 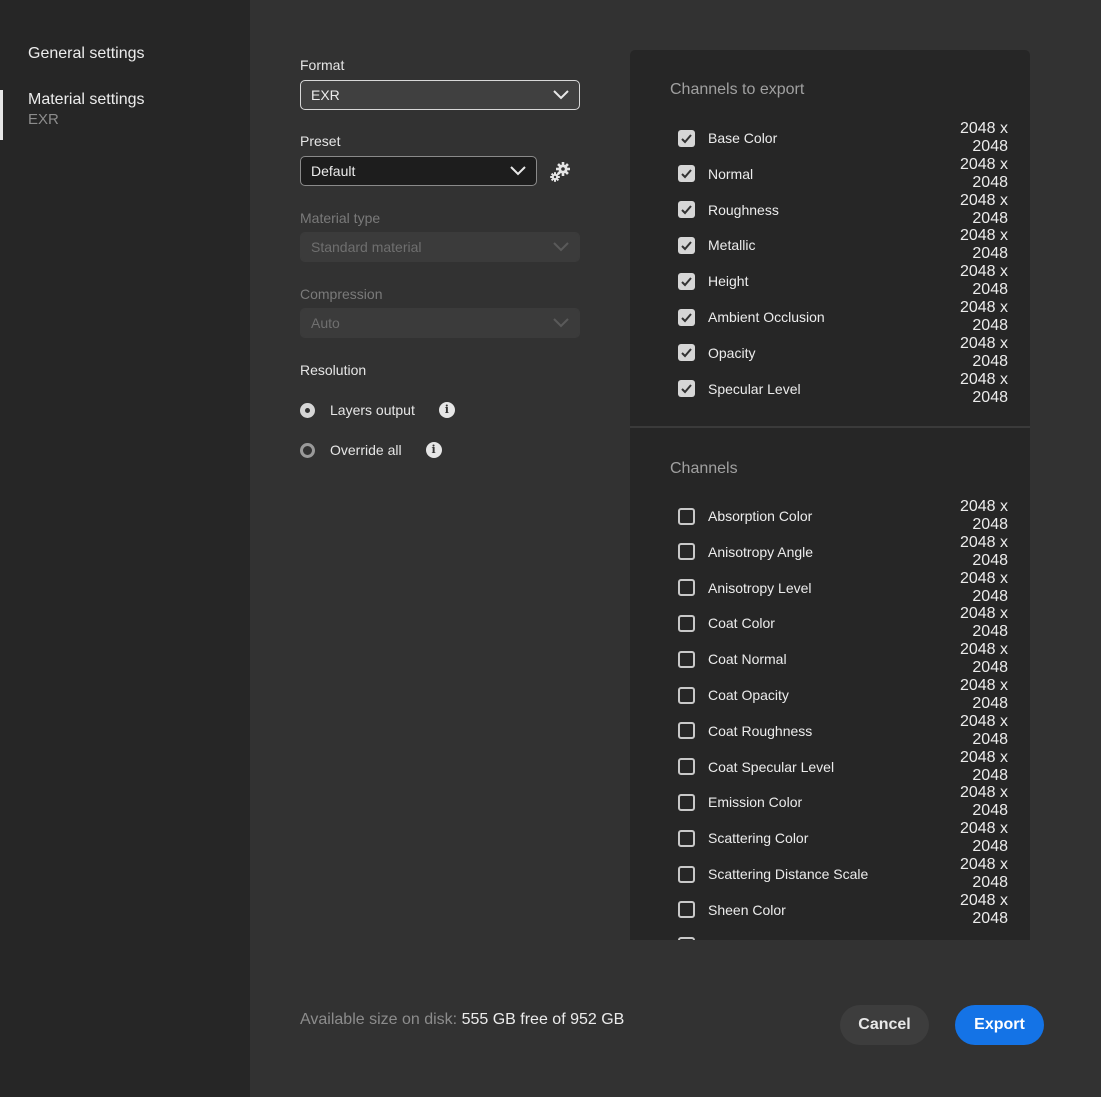 I want to click on channel-name: Scattering Color, so click(x=758, y=838).